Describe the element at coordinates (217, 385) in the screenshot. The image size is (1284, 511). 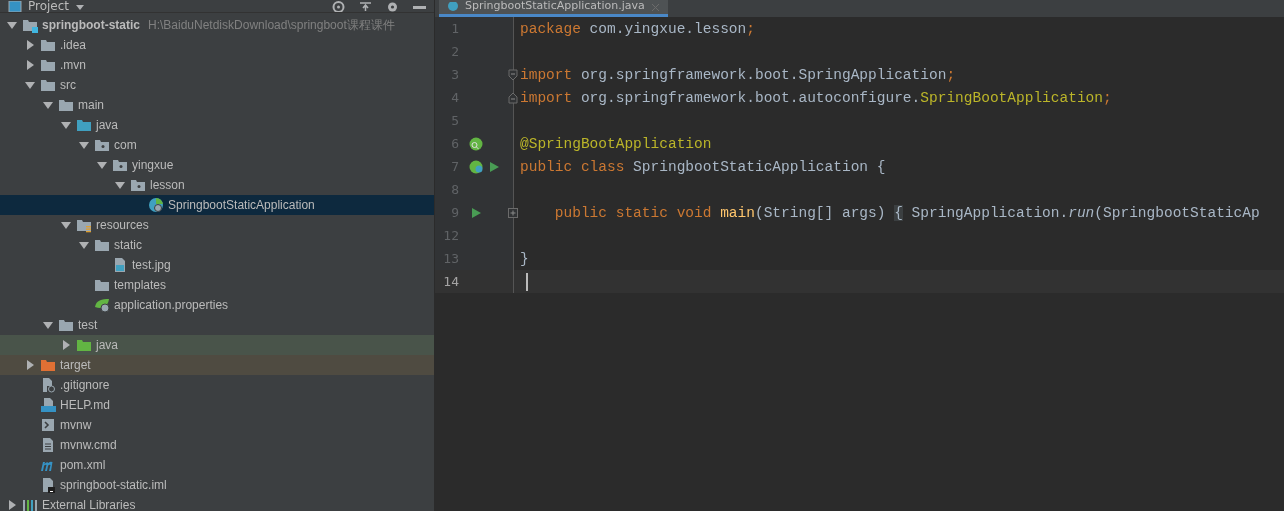
I see `tree-item: .gitignore` at that location.